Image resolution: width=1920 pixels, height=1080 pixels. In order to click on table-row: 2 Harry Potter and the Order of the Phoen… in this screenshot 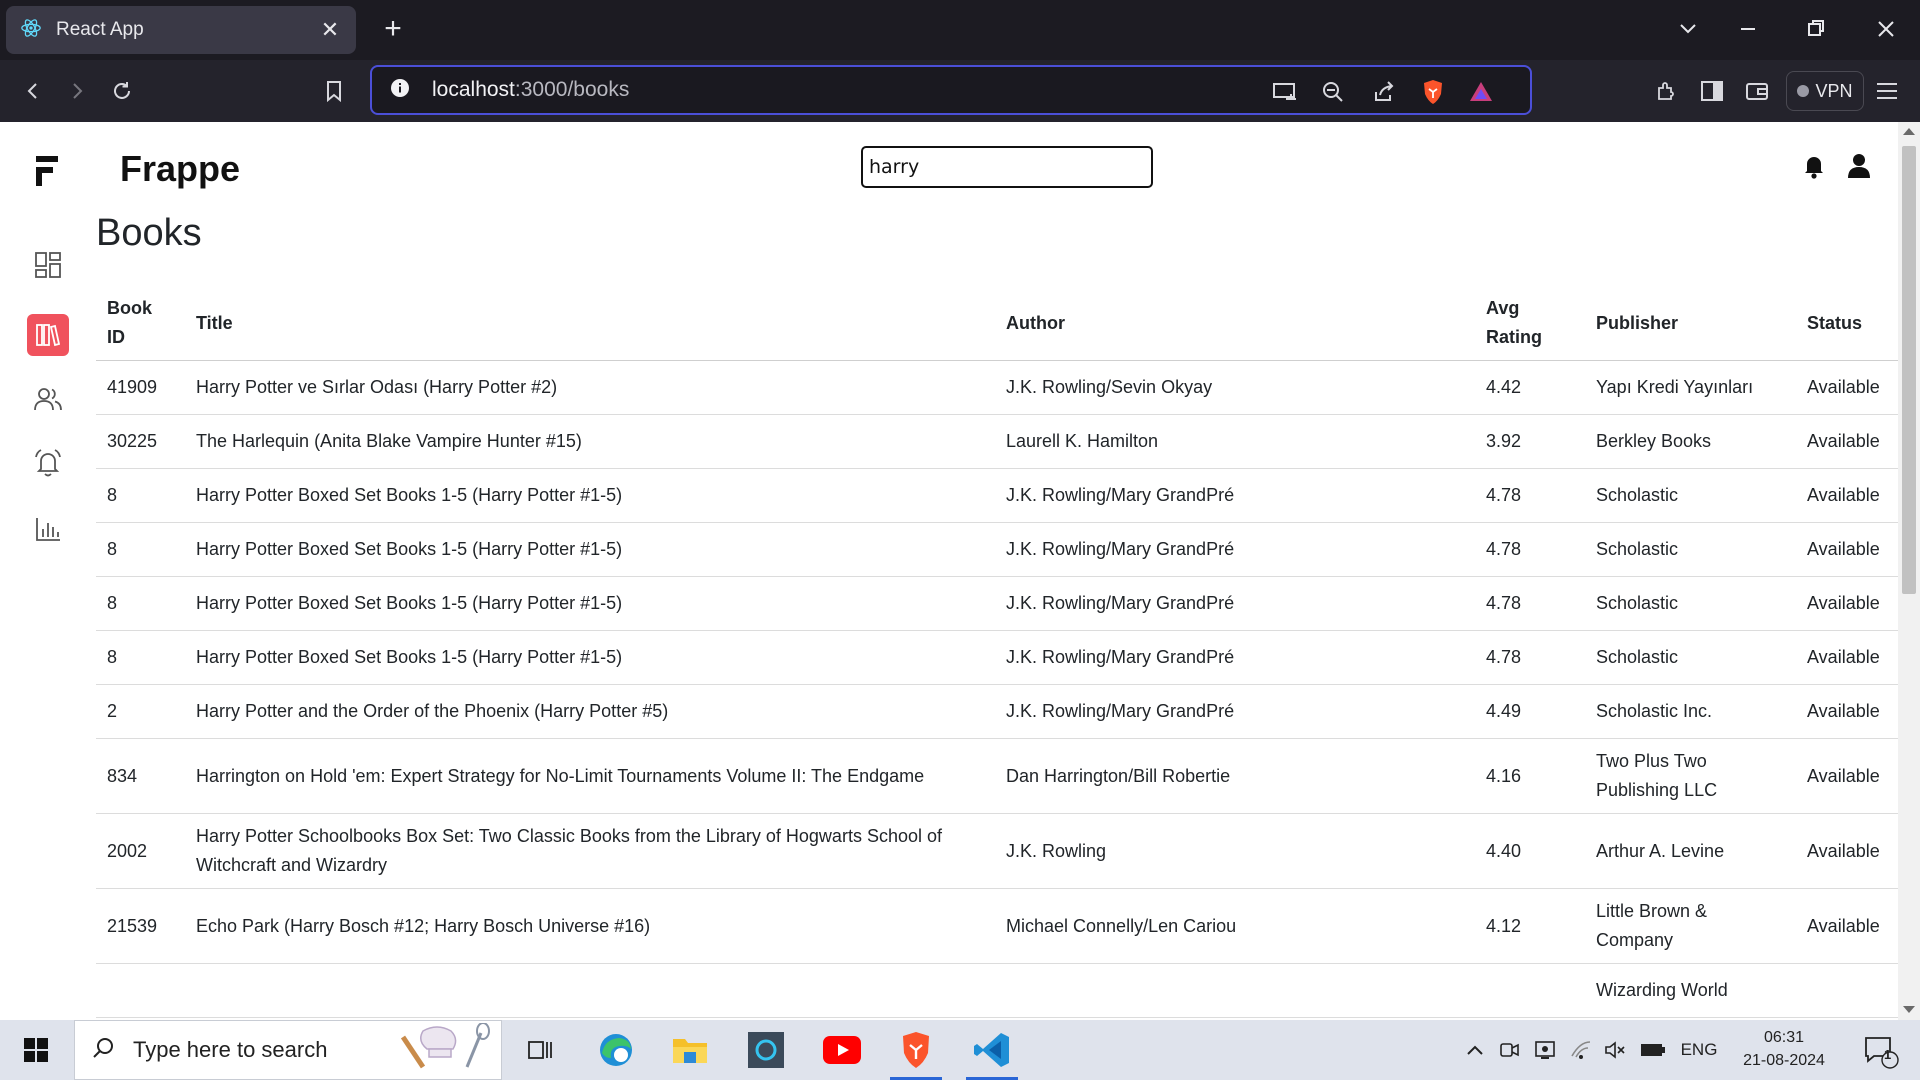, I will do `click(997, 711)`.